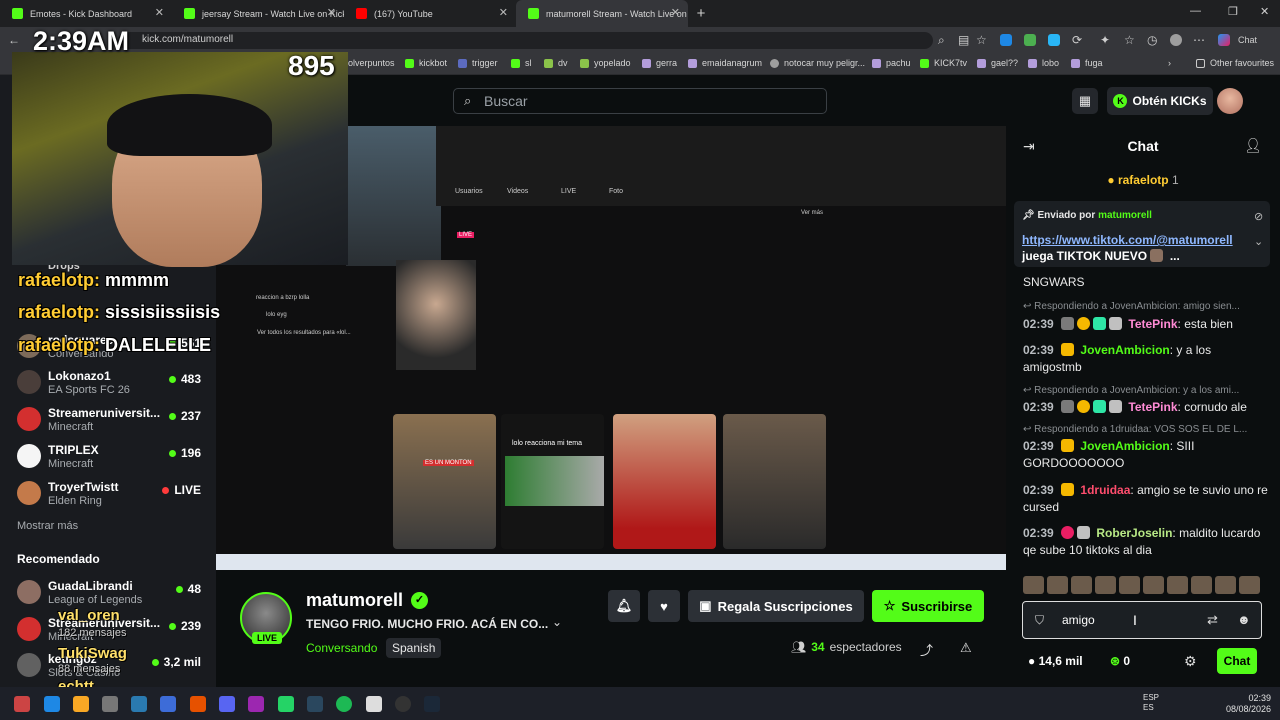  What do you see at coordinates (1230, 101) in the screenshot?
I see `user-avatar` at bounding box center [1230, 101].